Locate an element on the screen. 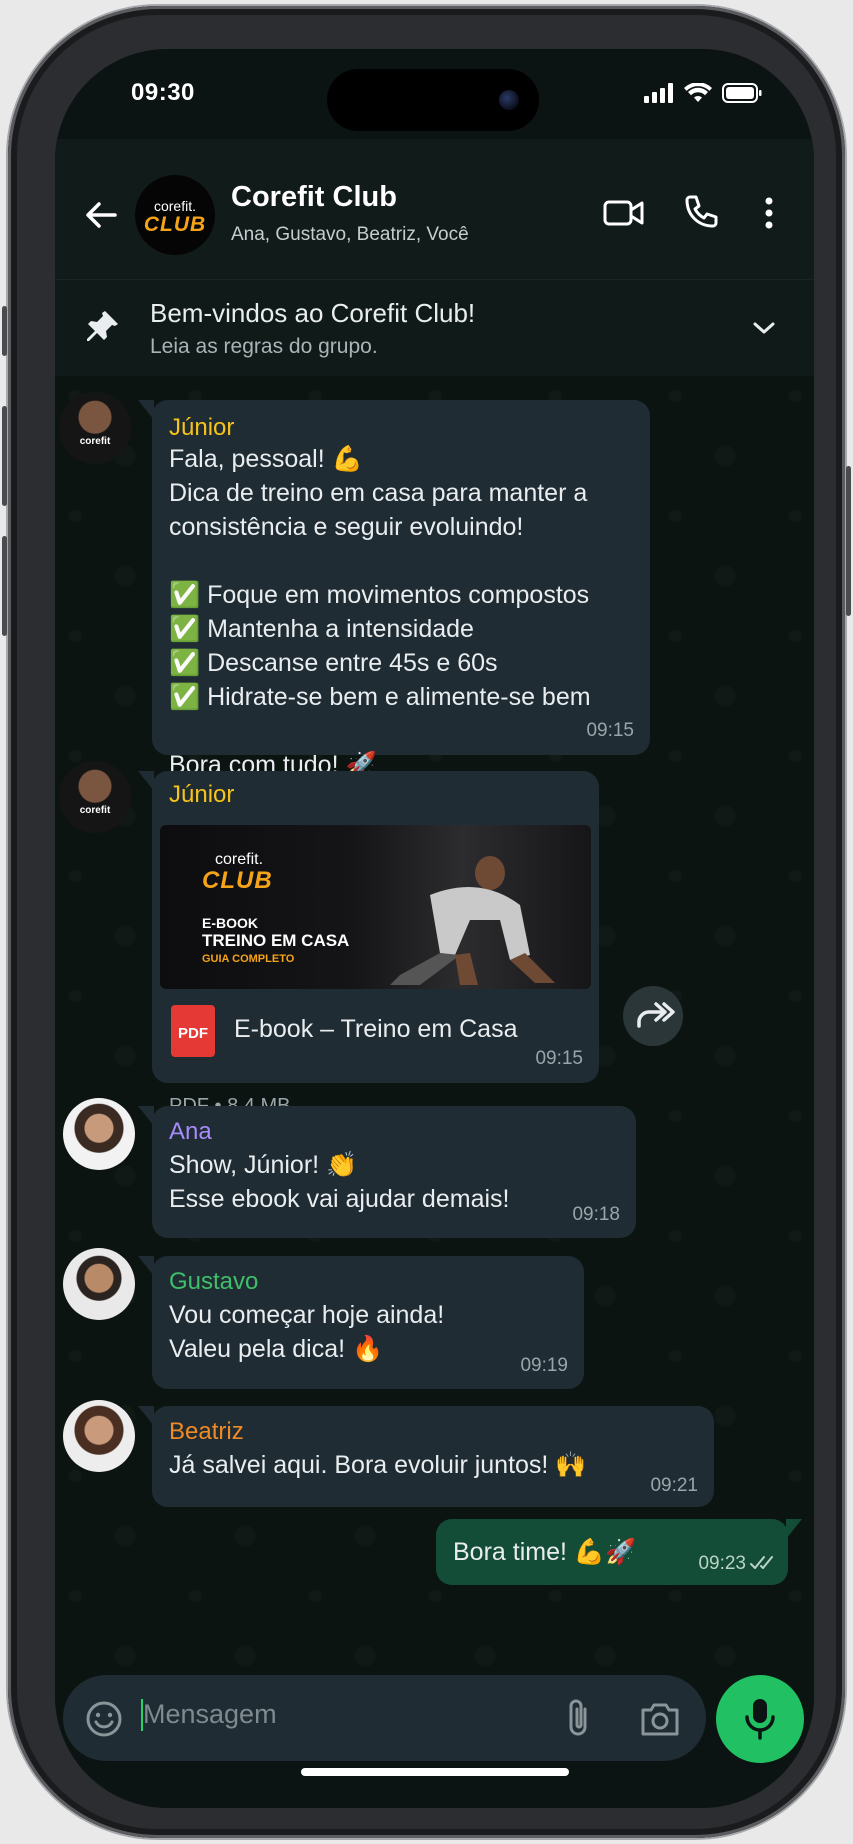 The width and height of the screenshot is (853, 1844). message-sender: Gustavo is located at coordinates (214, 1281).